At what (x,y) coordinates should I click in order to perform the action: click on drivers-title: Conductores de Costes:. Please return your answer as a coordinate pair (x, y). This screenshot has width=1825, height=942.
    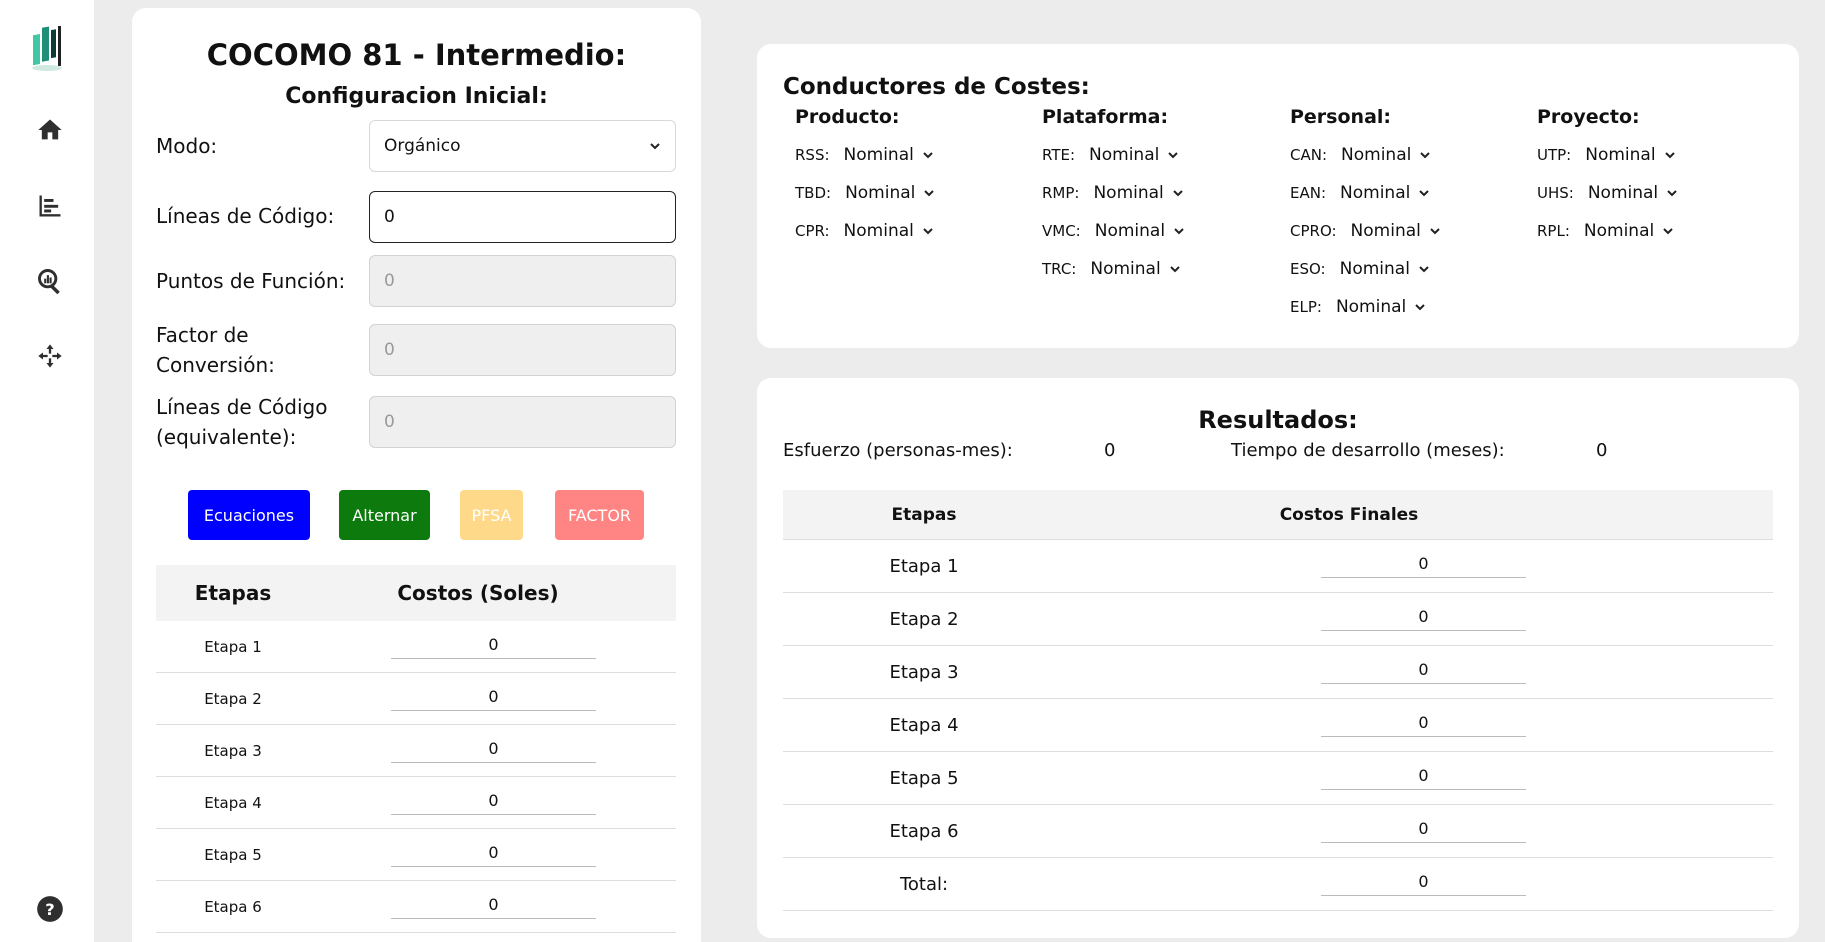
    Looking at the image, I should click on (936, 87).